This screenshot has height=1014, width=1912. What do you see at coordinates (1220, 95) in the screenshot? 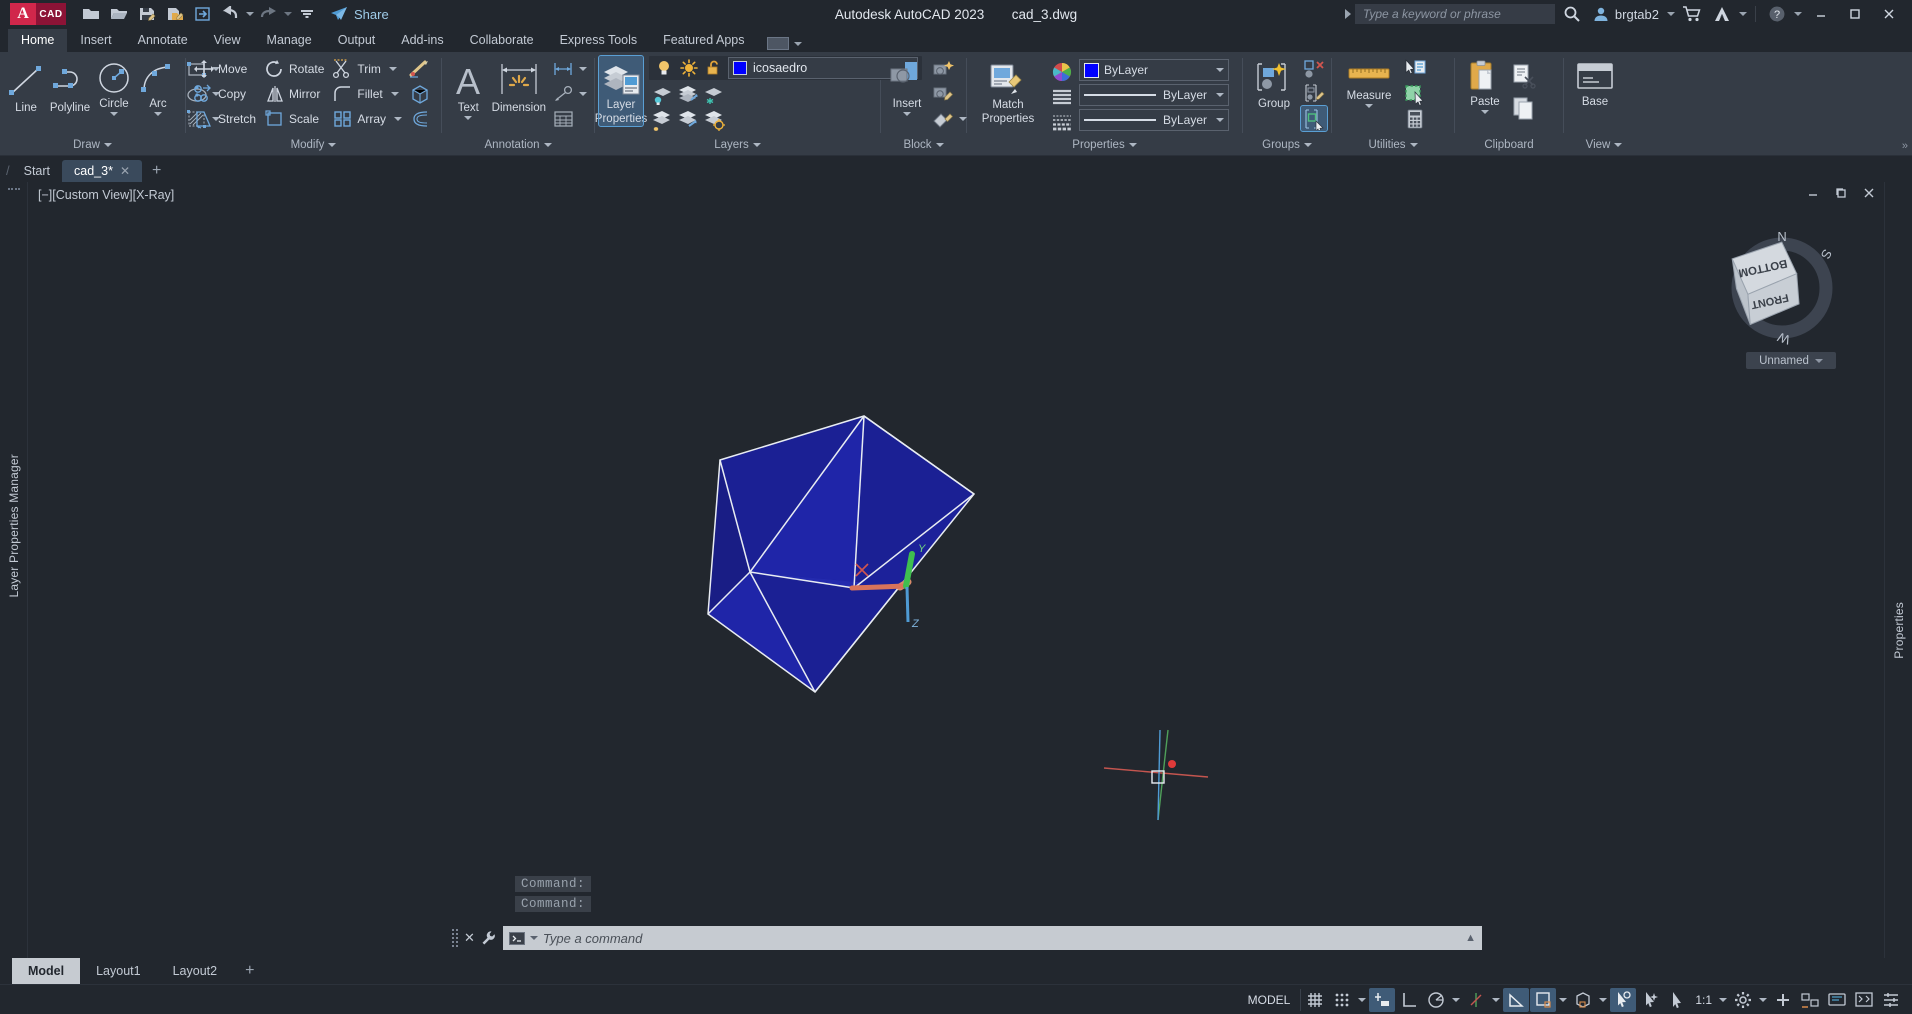
I see `linetype-dropdown-icon` at bounding box center [1220, 95].